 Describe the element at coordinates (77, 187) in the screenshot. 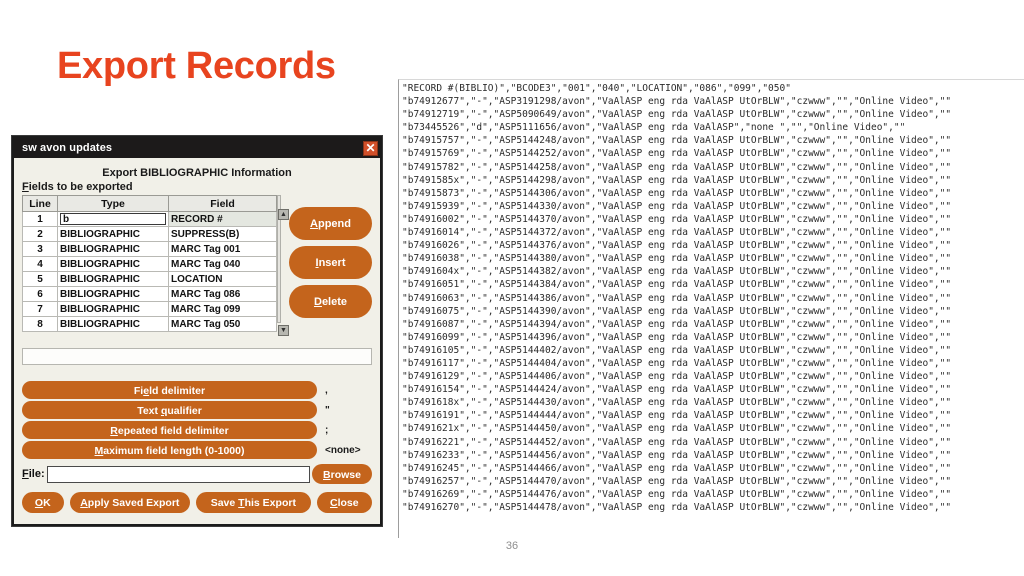

I see `fields-subheading: Fields to be exported` at that location.